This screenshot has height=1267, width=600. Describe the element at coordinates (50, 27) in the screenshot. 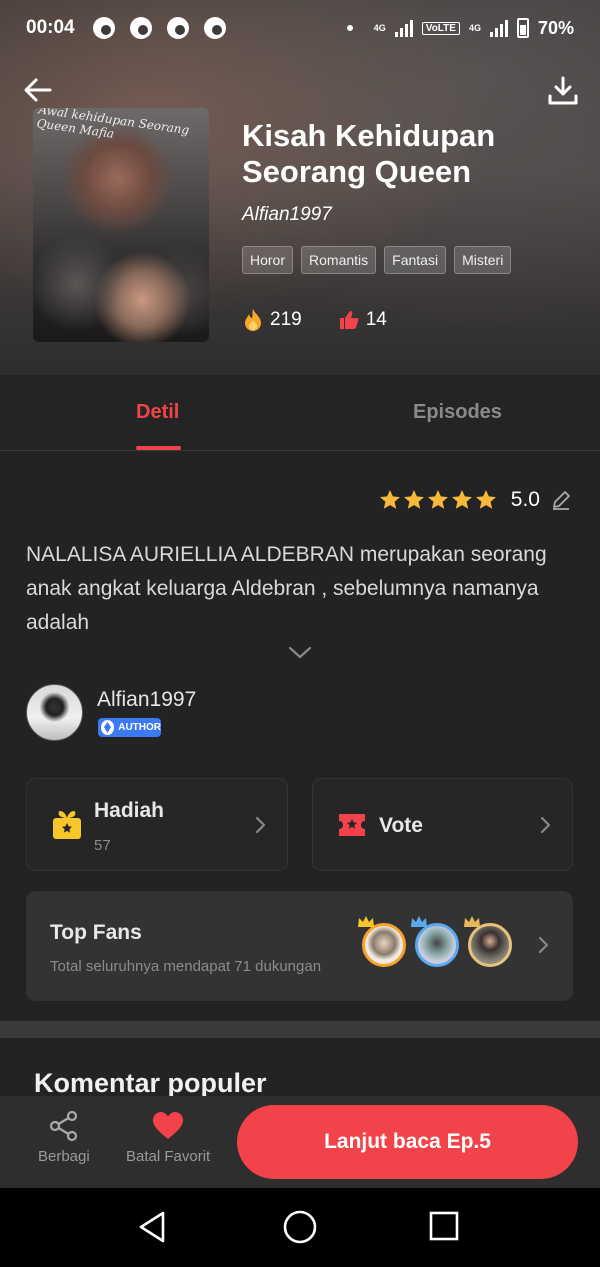

I see `status-time: 00:04` at that location.